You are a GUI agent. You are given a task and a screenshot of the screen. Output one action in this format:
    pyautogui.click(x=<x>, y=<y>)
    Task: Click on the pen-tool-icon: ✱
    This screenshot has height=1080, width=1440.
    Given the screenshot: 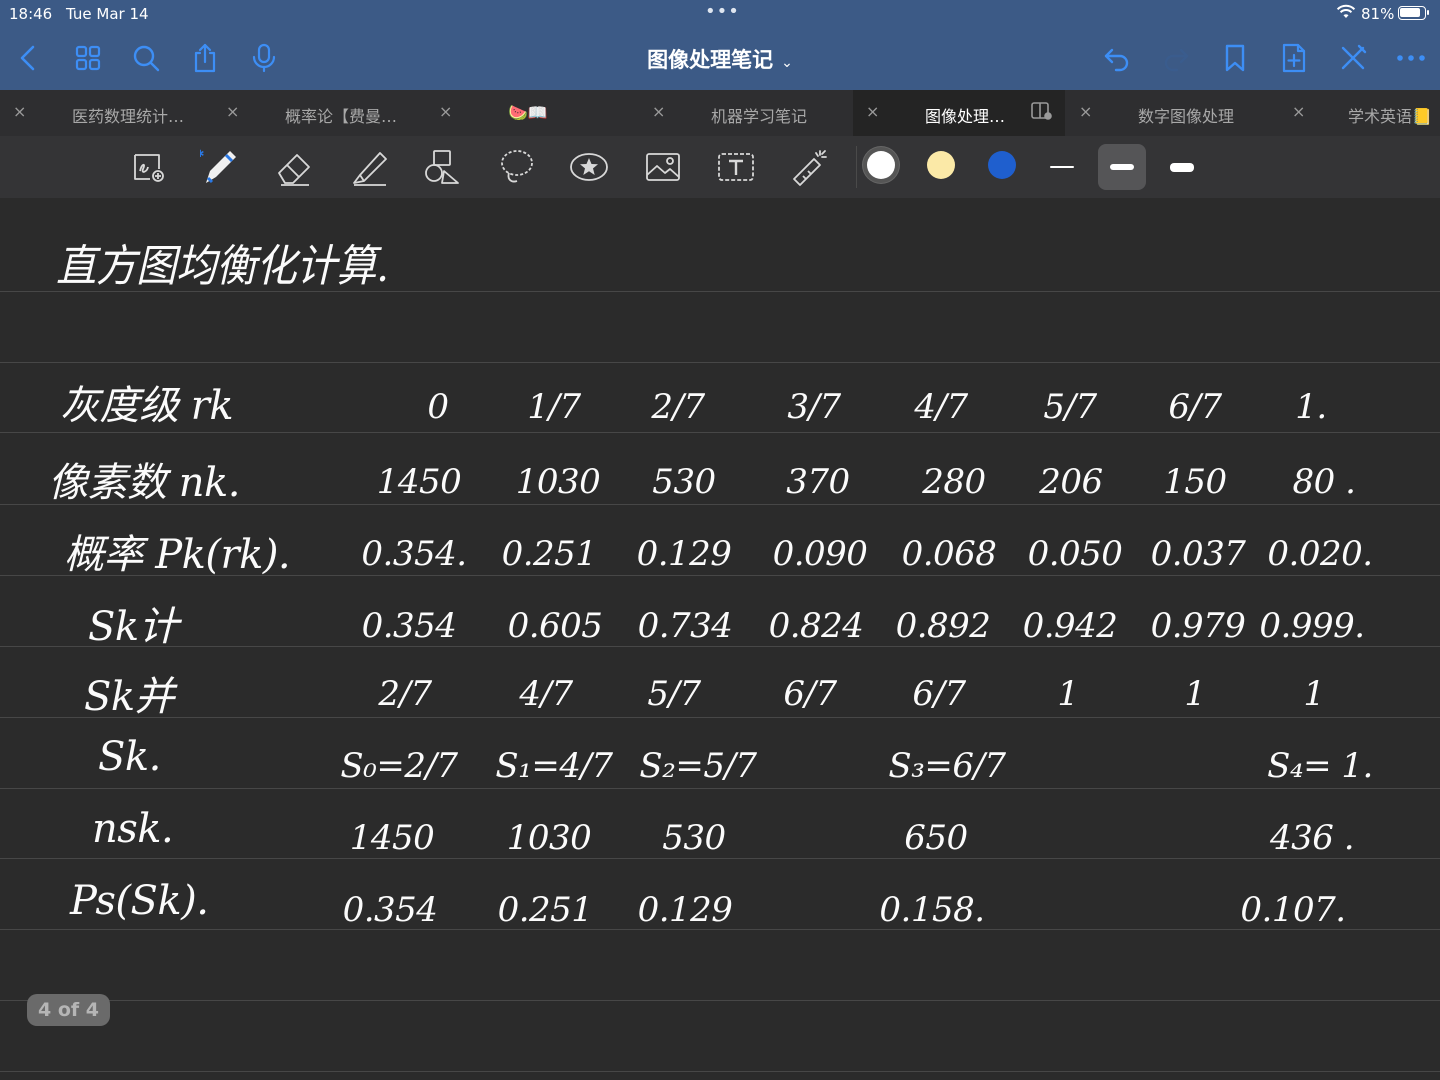 What is the action you would take?
    pyautogui.click(x=218, y=167)
    